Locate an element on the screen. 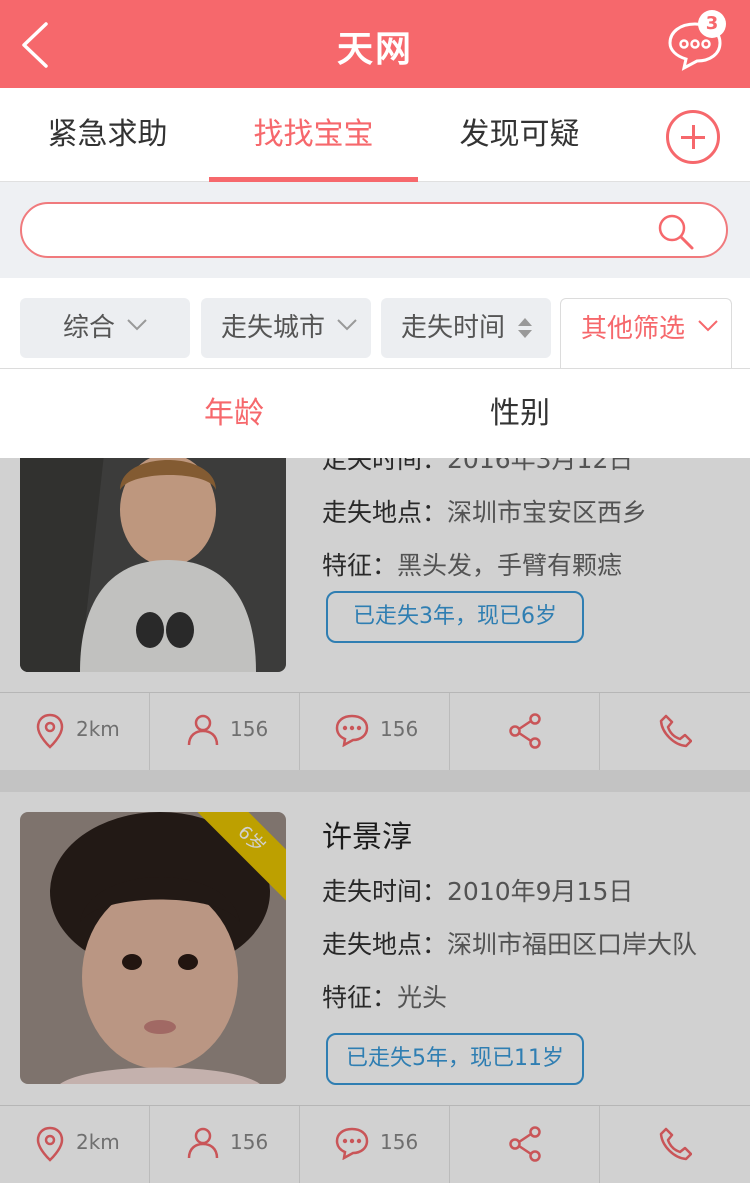 The image size is (750, 1183). filter-label: 其他筛选 is located at coordinates (633, 329).